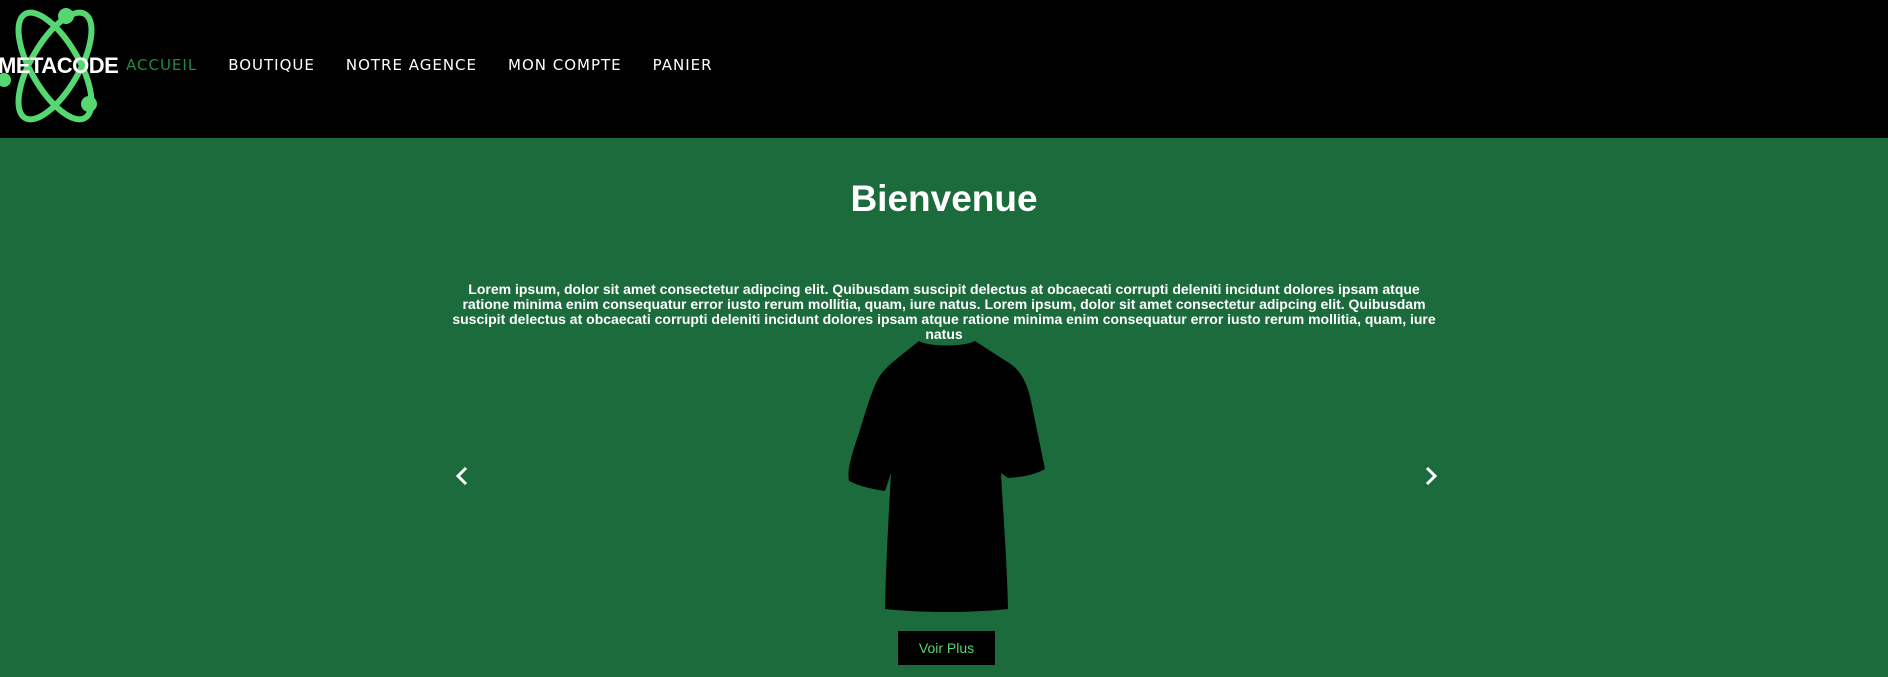 The width and height of the screenshot is (1888, 677). What do you see at coordinates (161, 65) in the screenshot?
I see `nav-item-accueil: ACCUEIL` at bounding box center [161, 65].